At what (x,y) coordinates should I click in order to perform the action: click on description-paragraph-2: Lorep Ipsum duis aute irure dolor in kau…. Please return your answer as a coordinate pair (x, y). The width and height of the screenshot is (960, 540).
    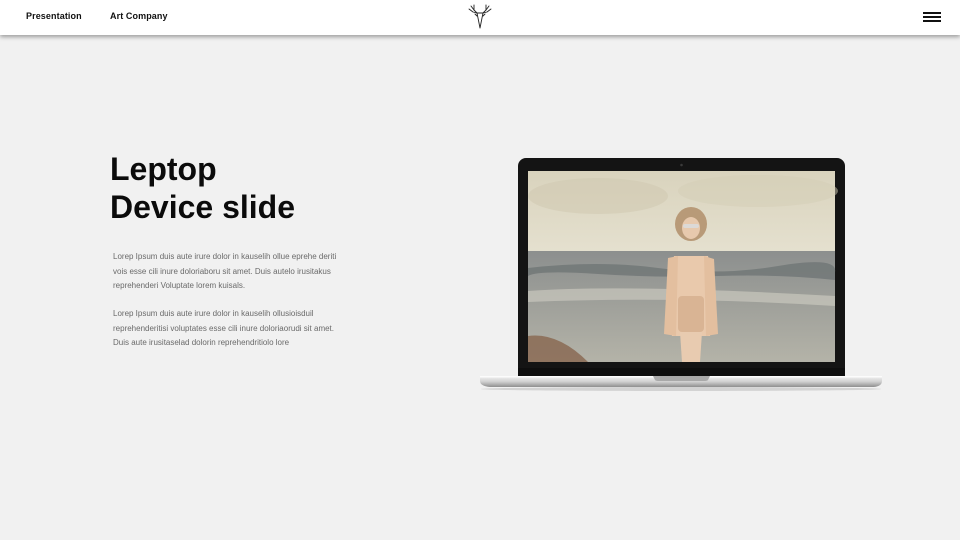
    Looking at the image, I should click on (223, 328).